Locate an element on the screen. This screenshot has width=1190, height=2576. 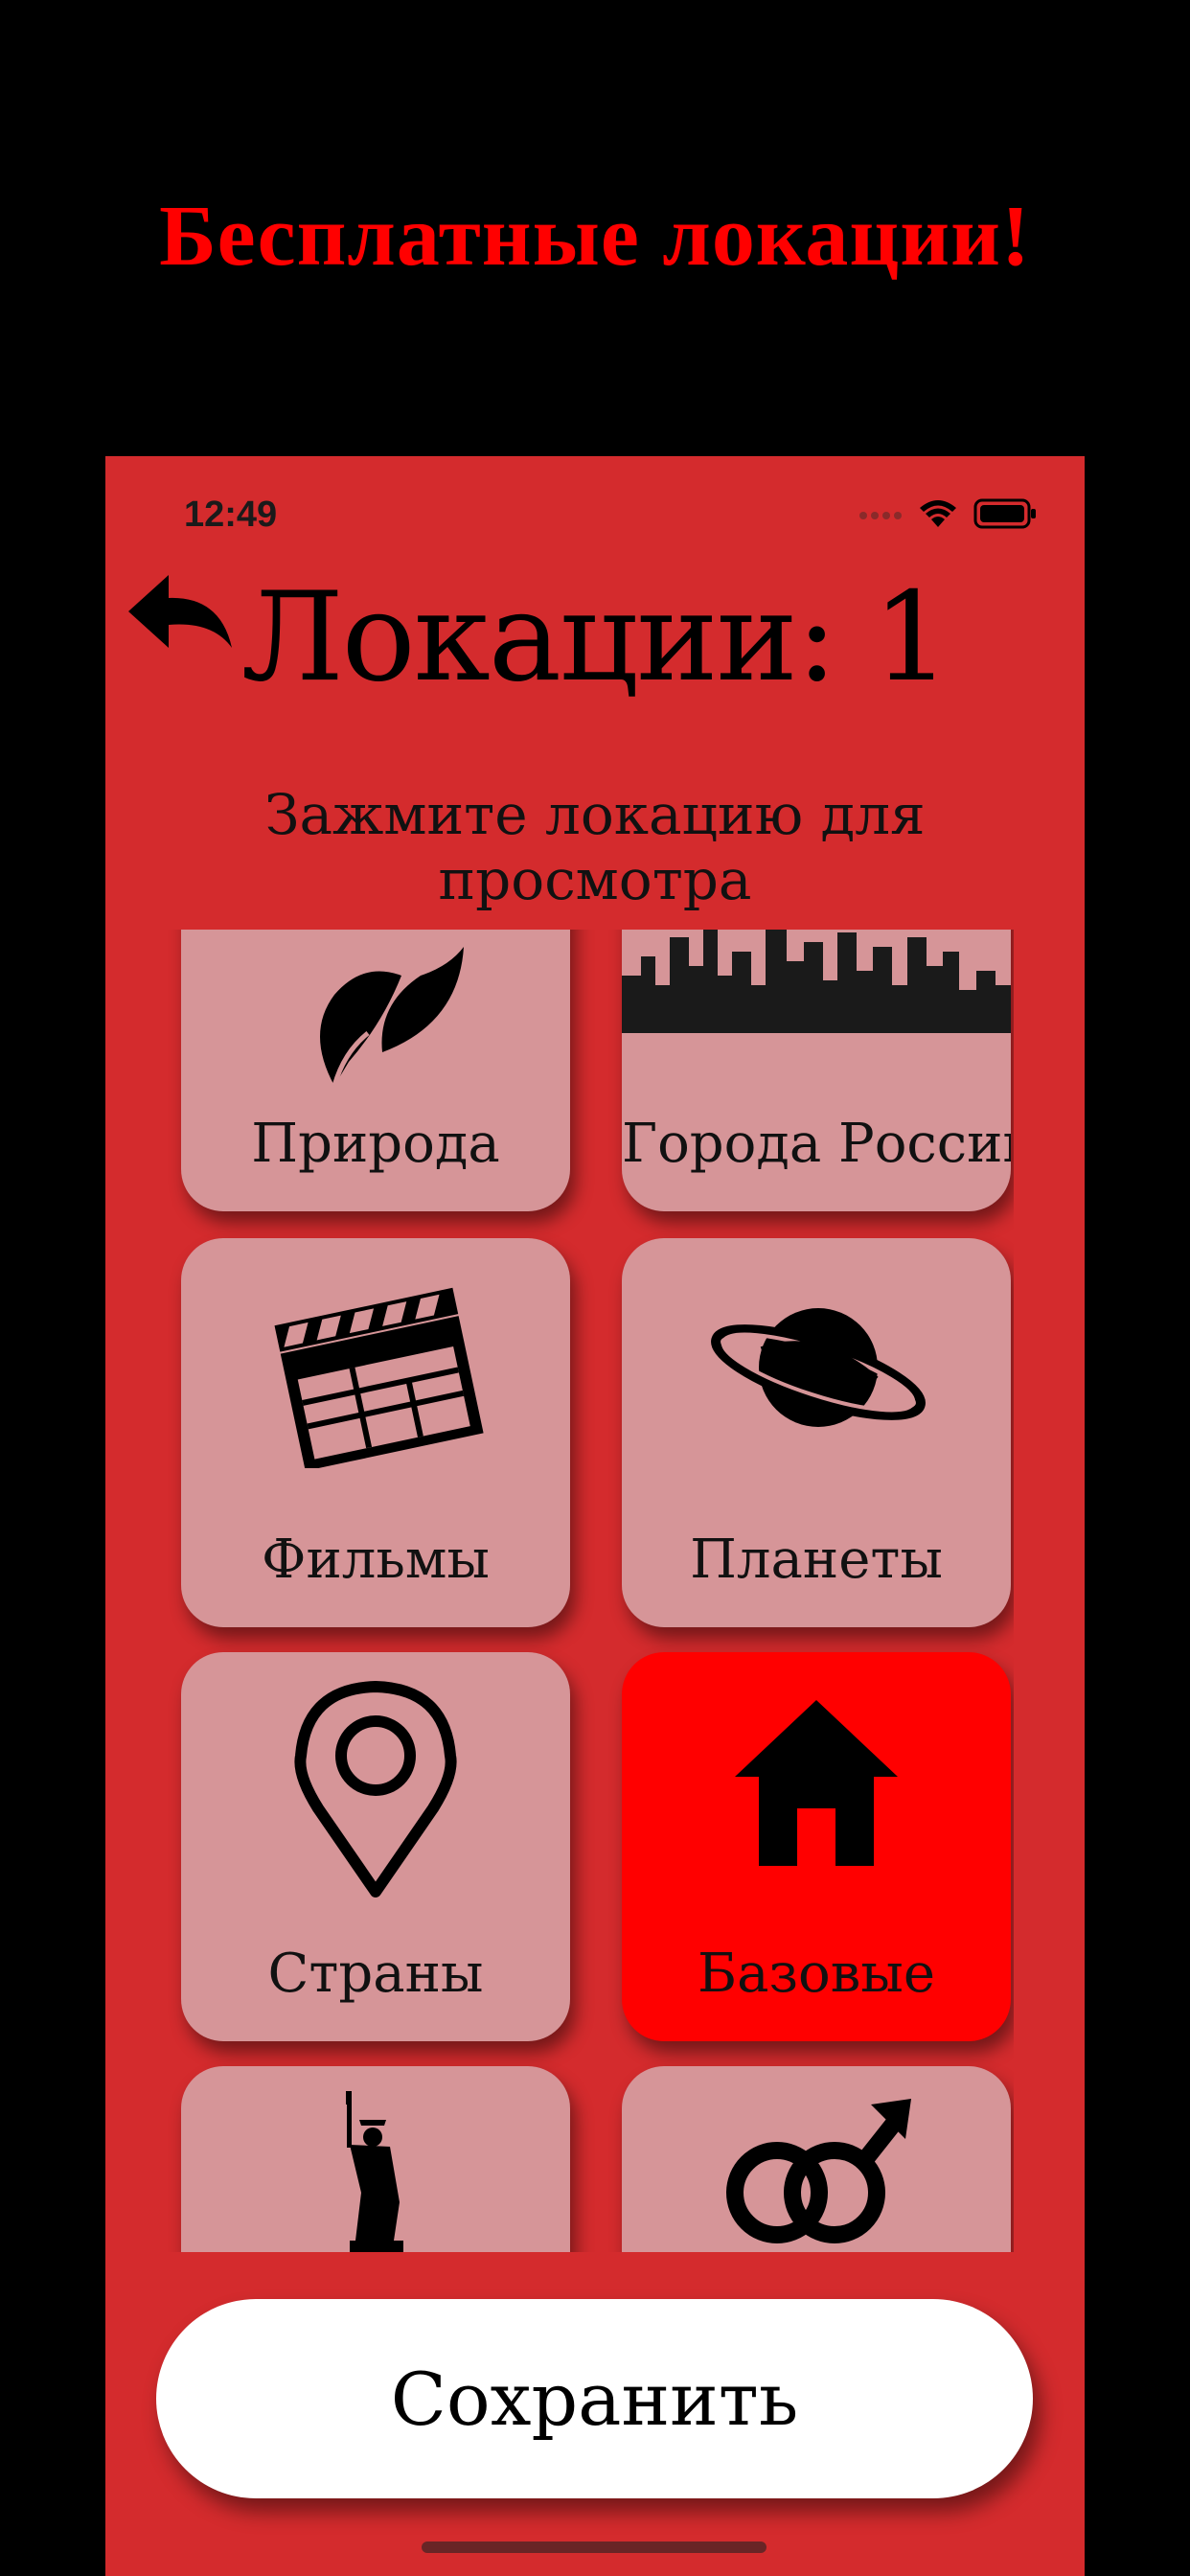
status-icons is located at coordinates (948, 513).